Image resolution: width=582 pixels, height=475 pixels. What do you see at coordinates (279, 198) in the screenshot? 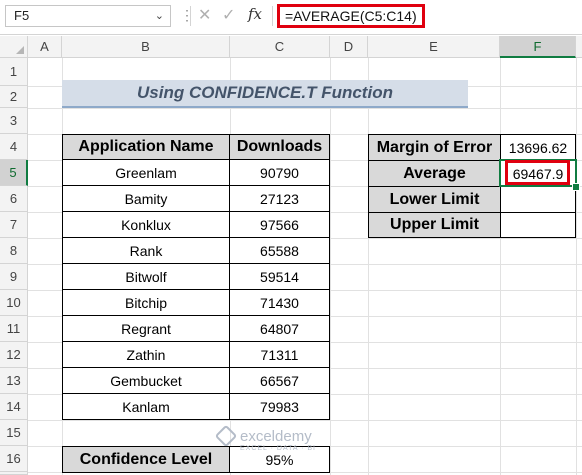
I see `downloads-cell: 27123` at bounding box center [279, 198].